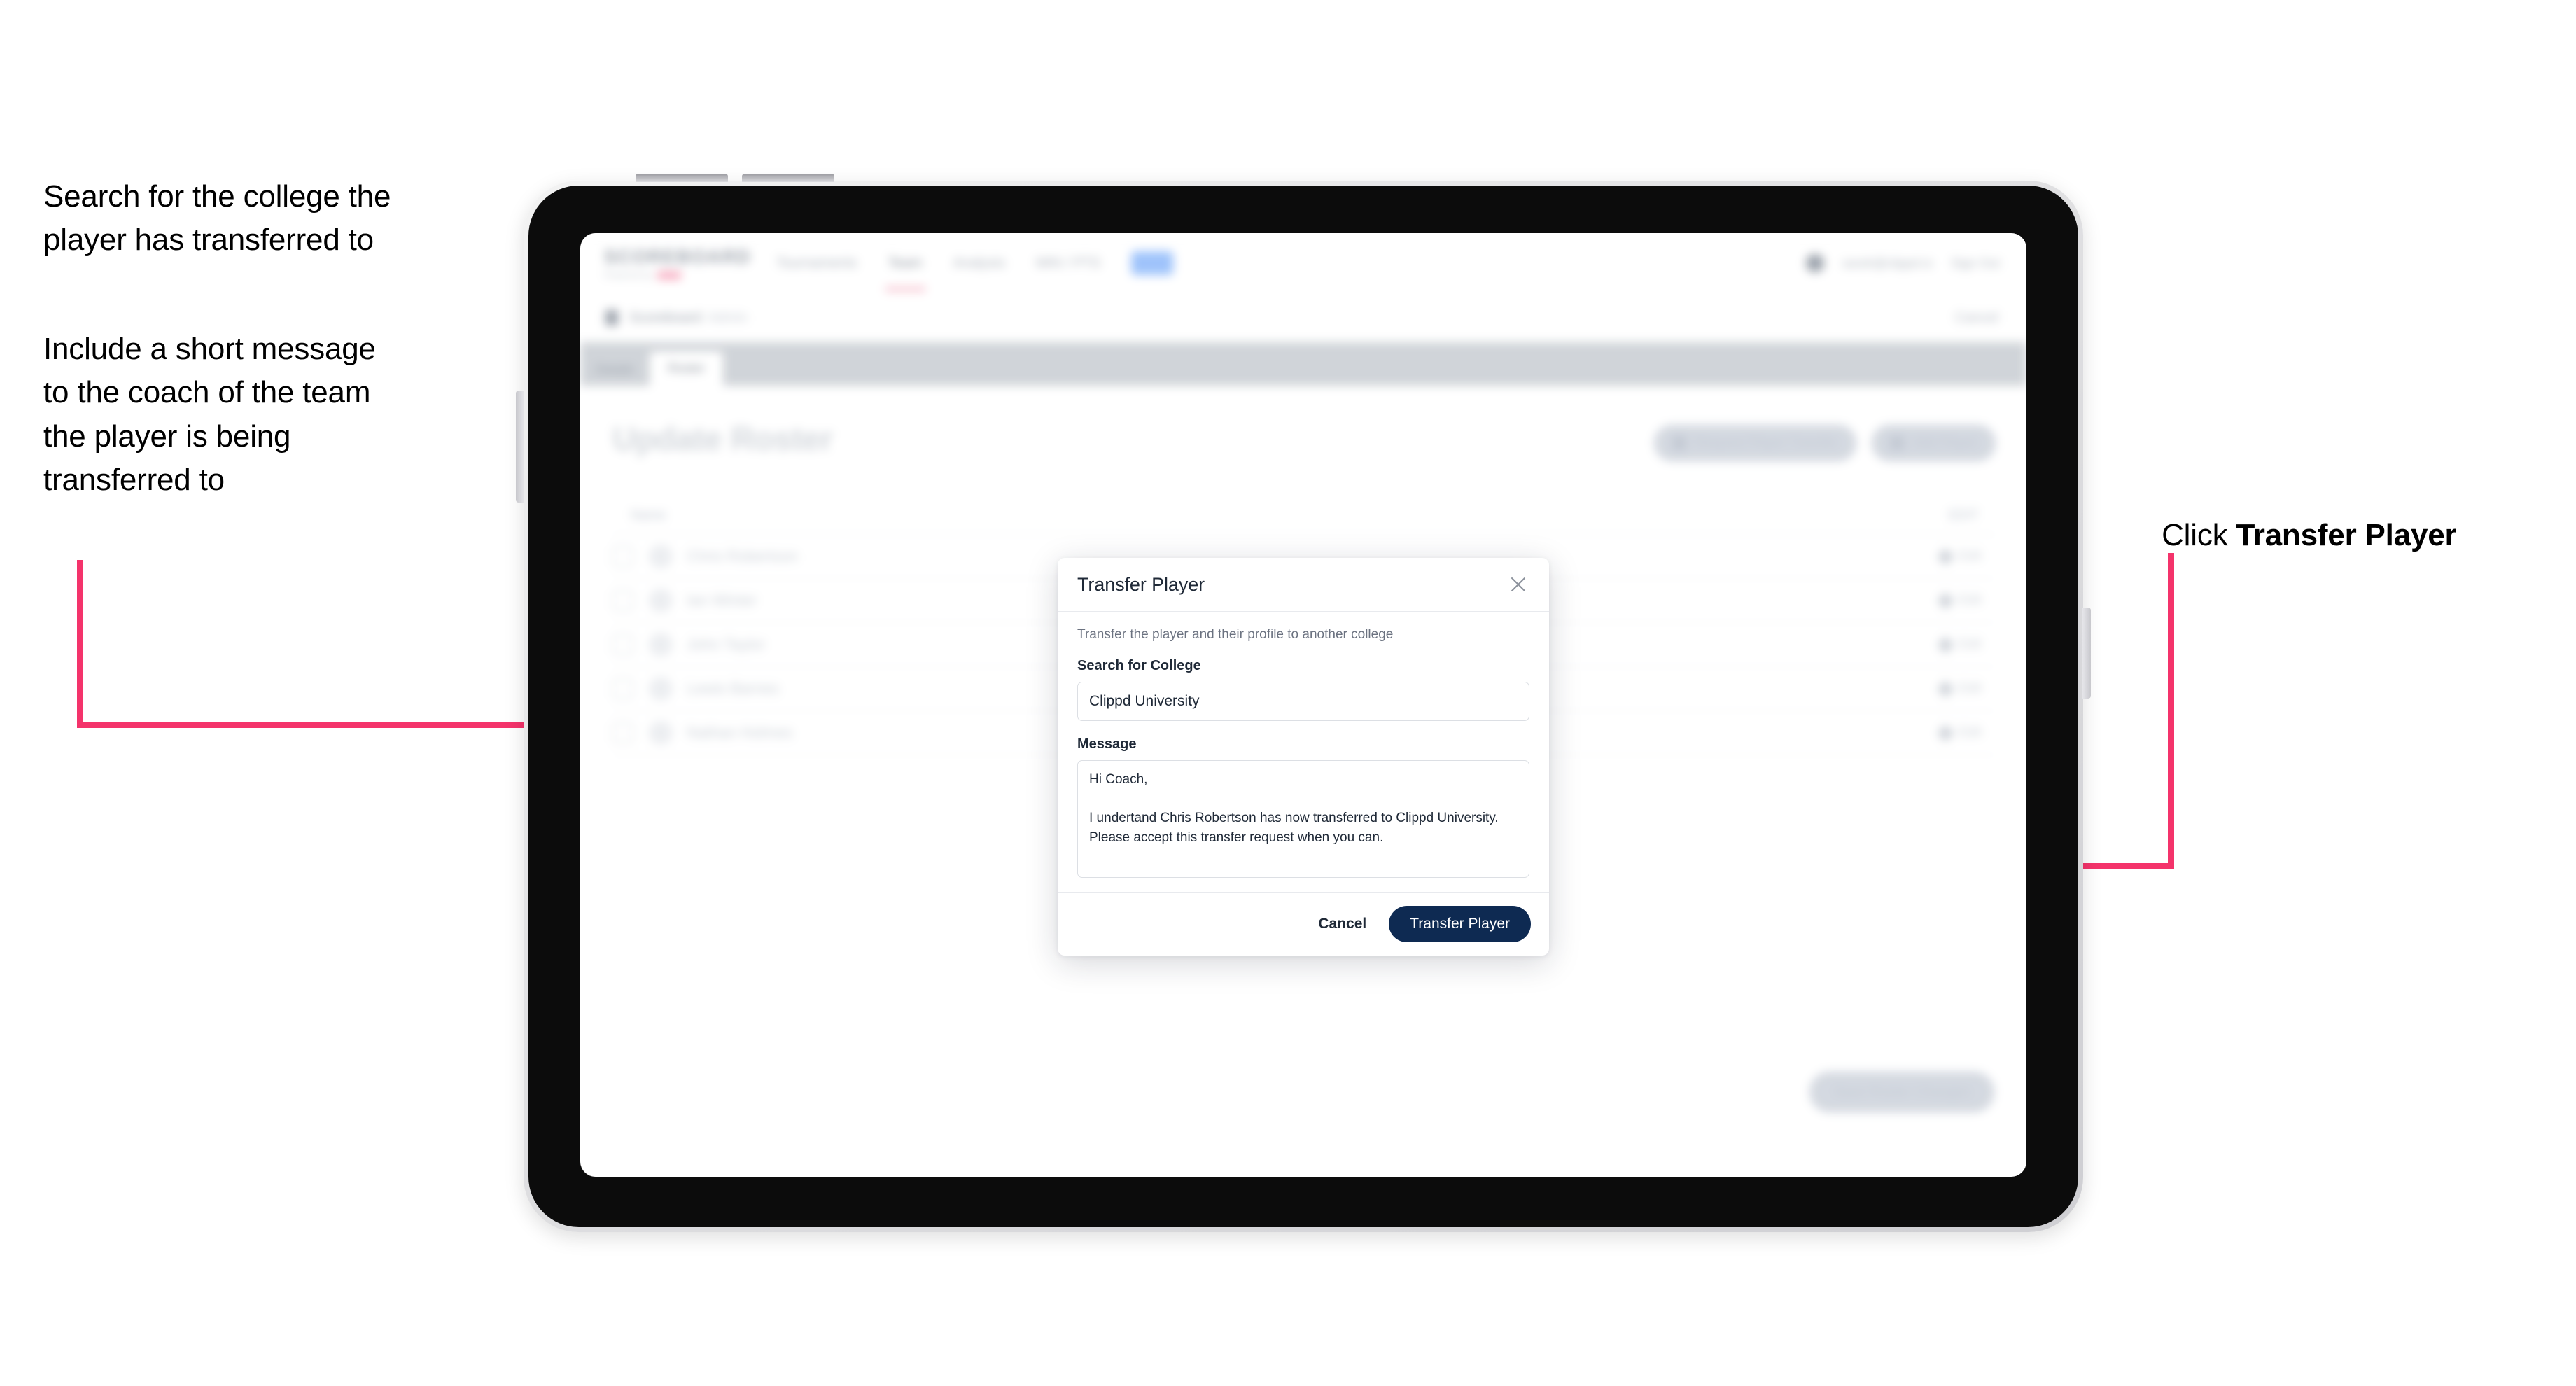 This screenshot has width=2576, height=1386. I want to click on modal-title: Transfer Player, so click(1141, 584).